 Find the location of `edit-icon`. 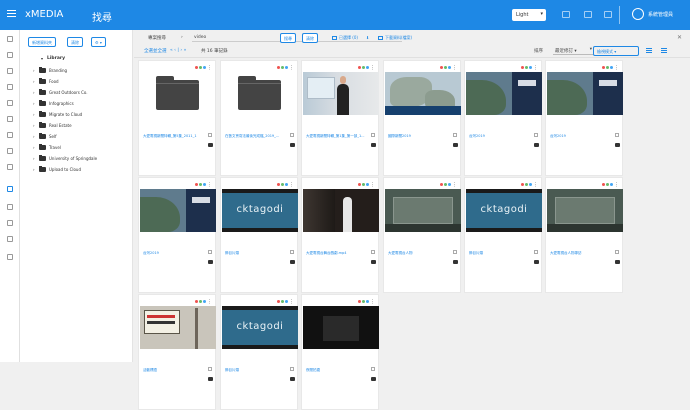

edit-icon is located at coordinates (10, 119).